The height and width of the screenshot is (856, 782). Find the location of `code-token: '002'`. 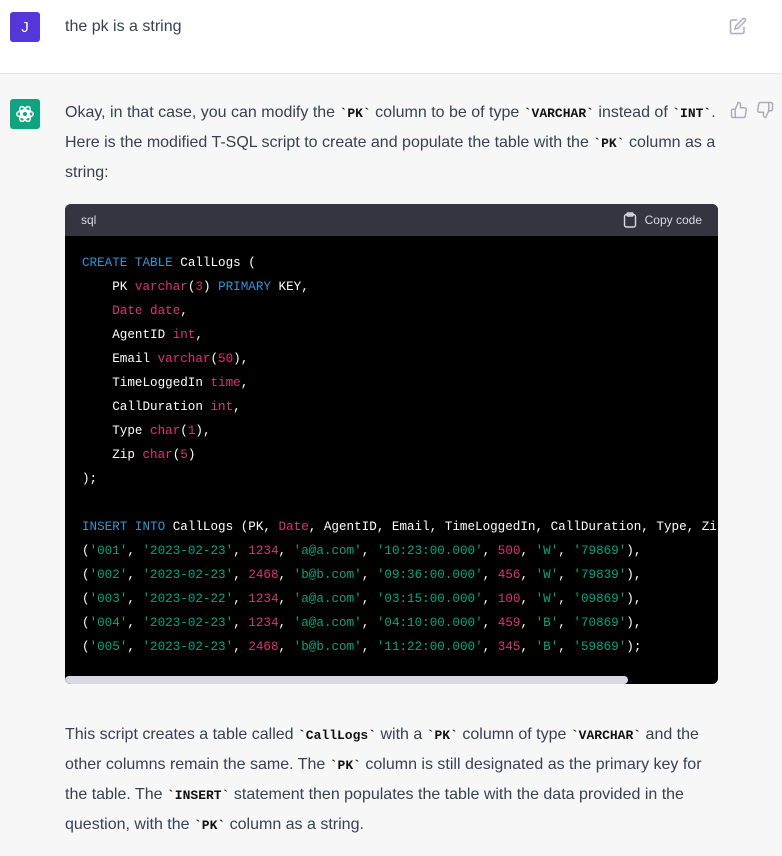

code-token: '002' is located at coordinates (108, 575).